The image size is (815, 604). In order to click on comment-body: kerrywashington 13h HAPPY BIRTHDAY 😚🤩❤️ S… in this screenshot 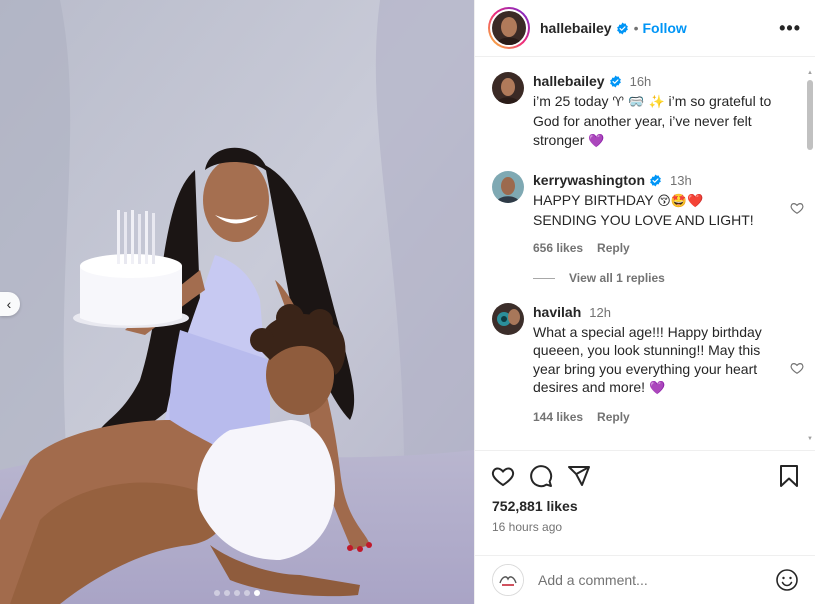, I will do `click(649, 214)`.